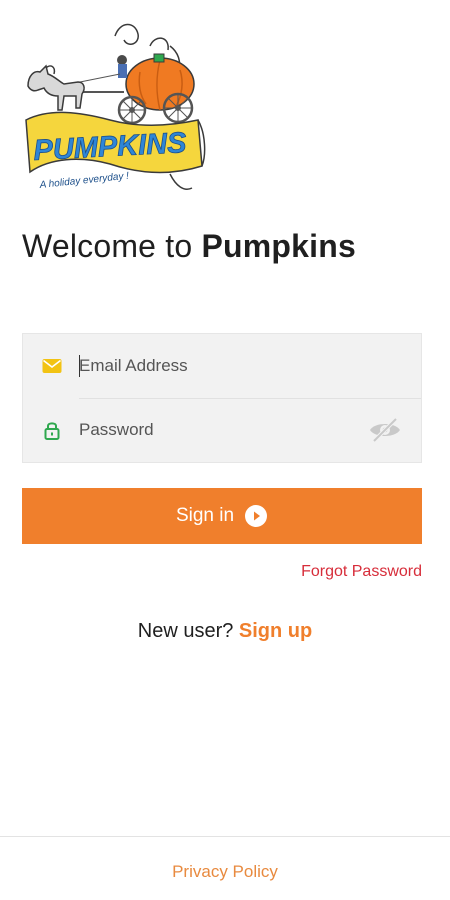  Describe the element at coordinates (275, 631) in the screenshot. I see `signup-link: Sign up` at that location.